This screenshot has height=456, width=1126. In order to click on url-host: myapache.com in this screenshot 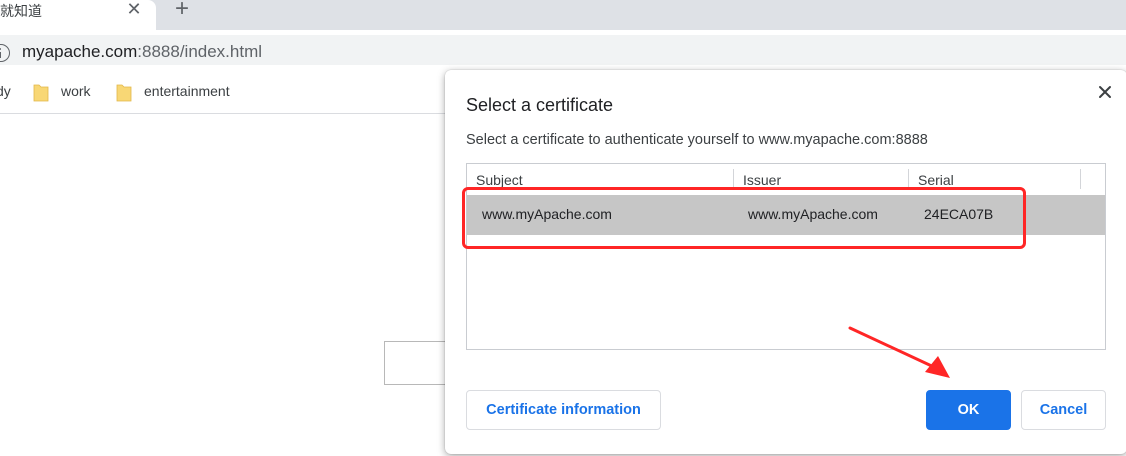, I will do `click(80, 51)`.